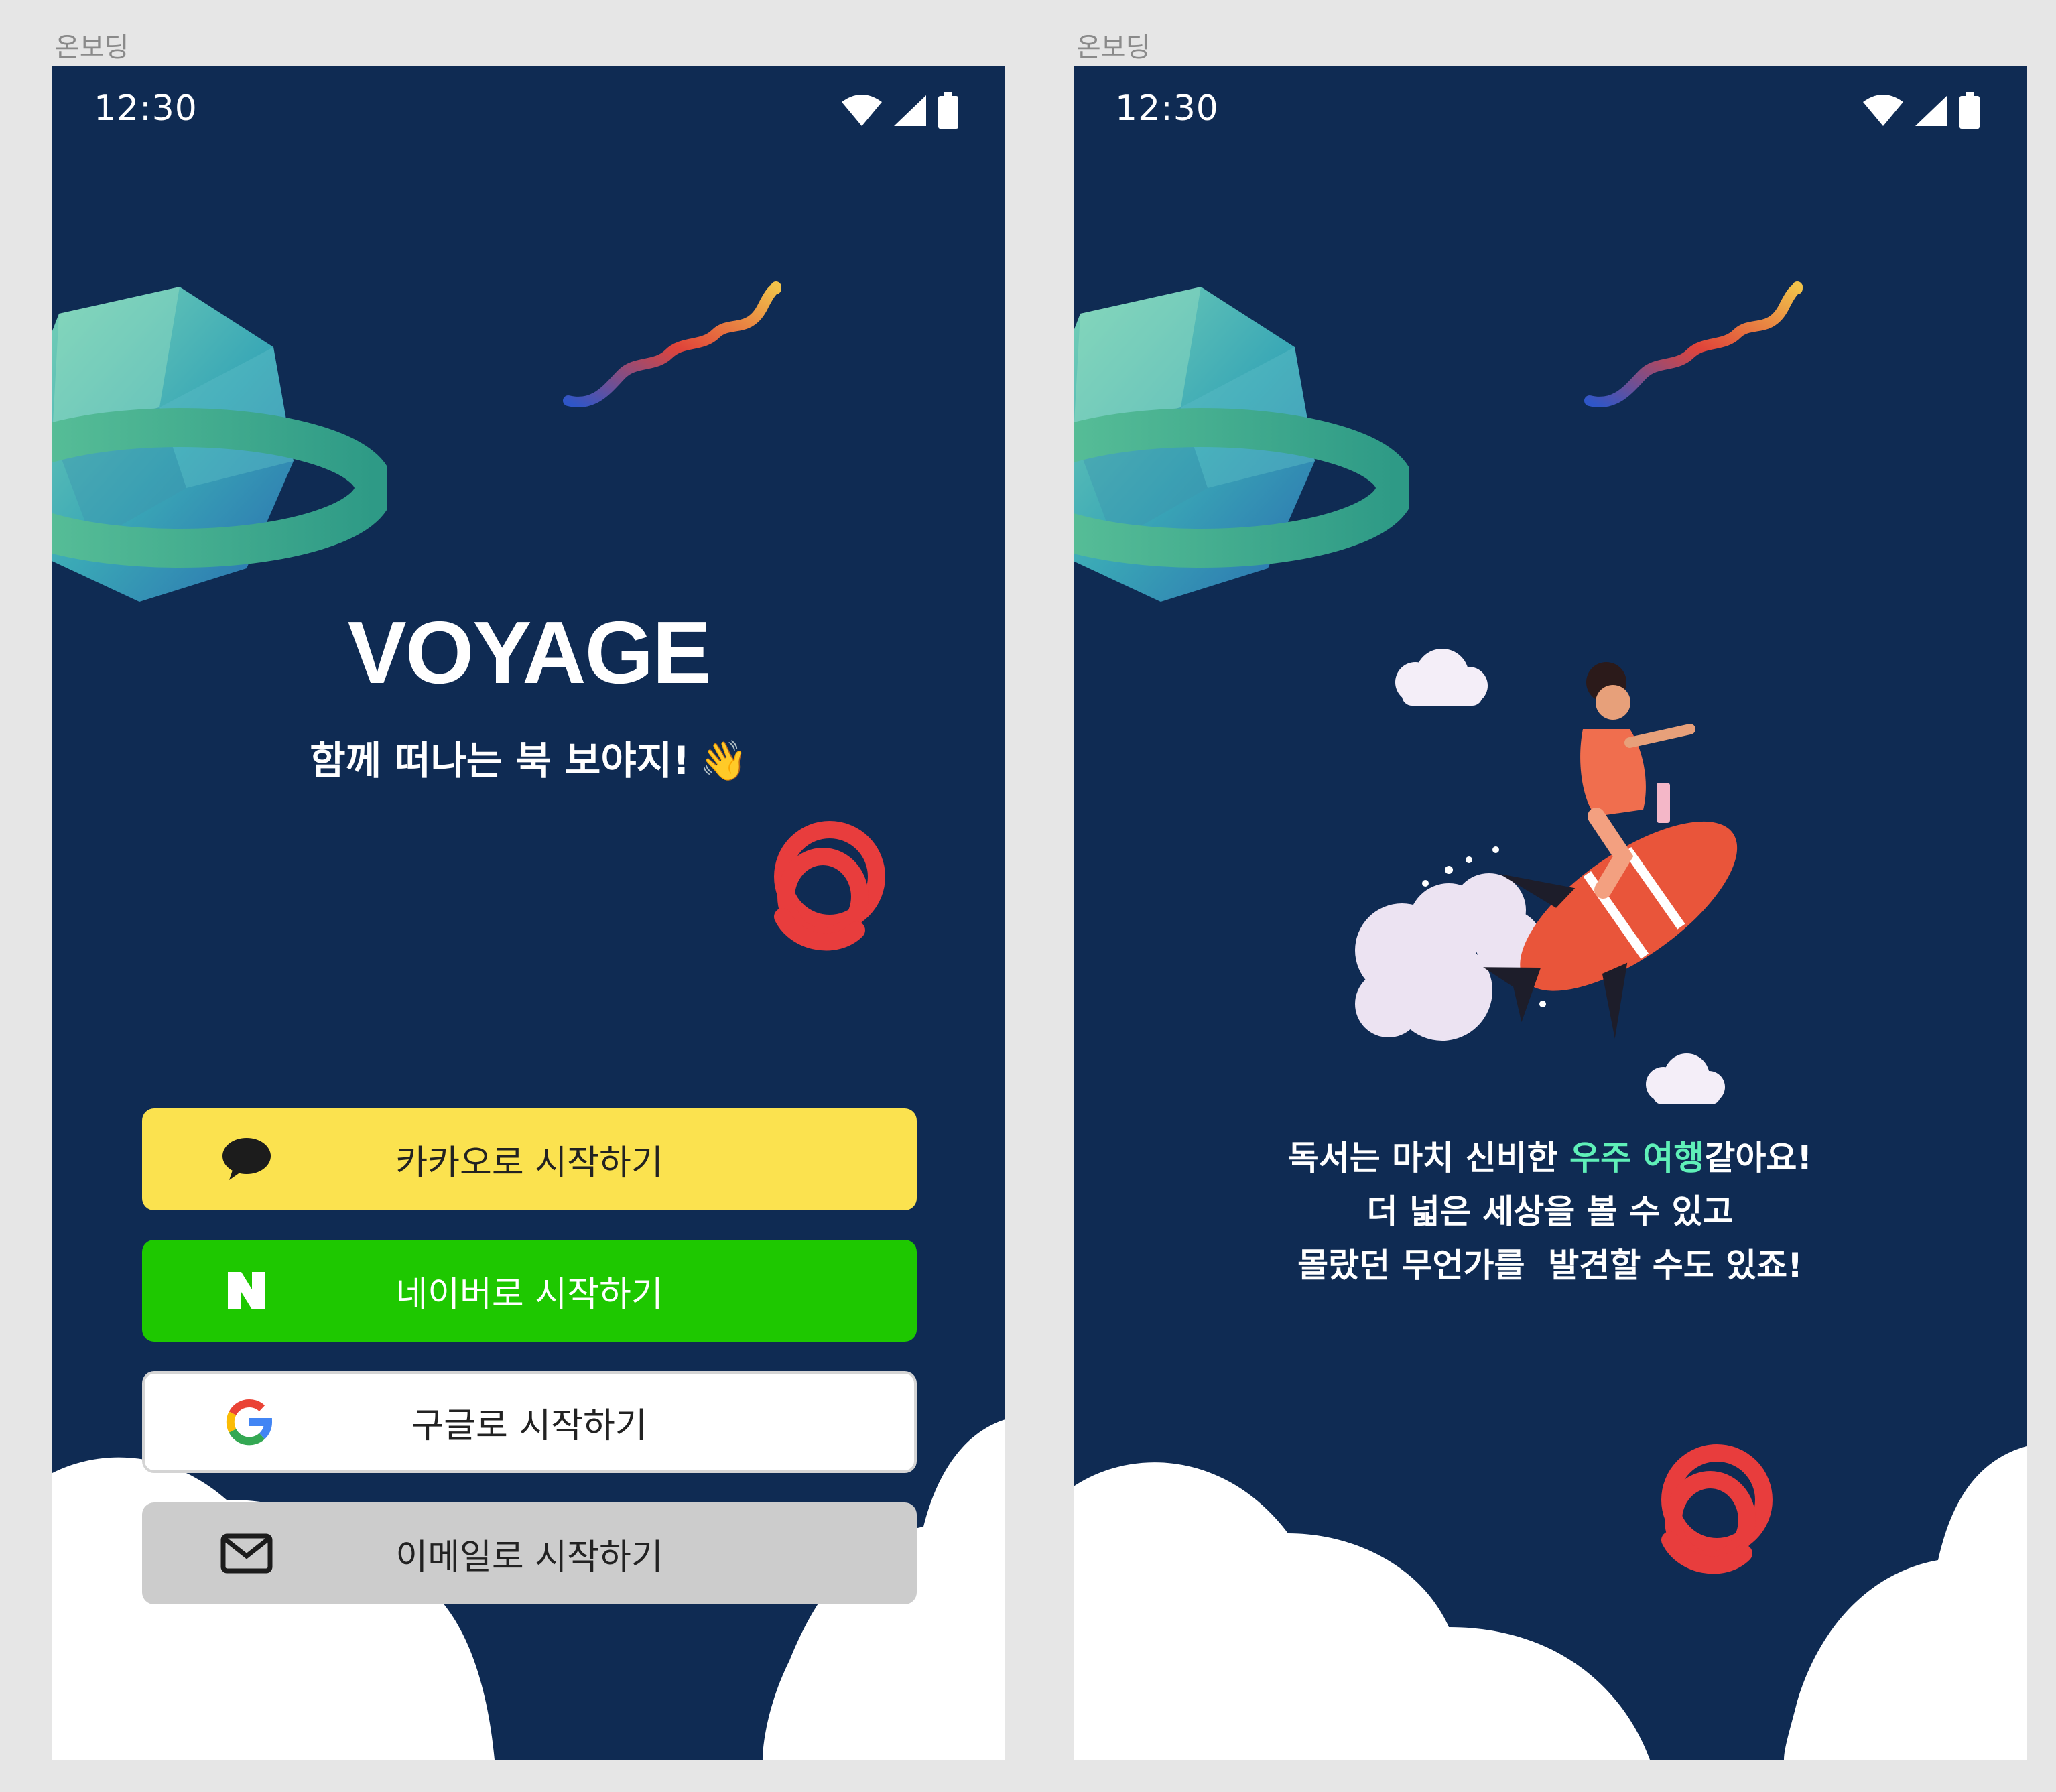 The height and width of the screenshot is (1792, 2056). Describe the element at coordinates (500, 760) in the screenshot. I see `app-subtitle-text: 함께 떠나는 북 보야지!` at that location.